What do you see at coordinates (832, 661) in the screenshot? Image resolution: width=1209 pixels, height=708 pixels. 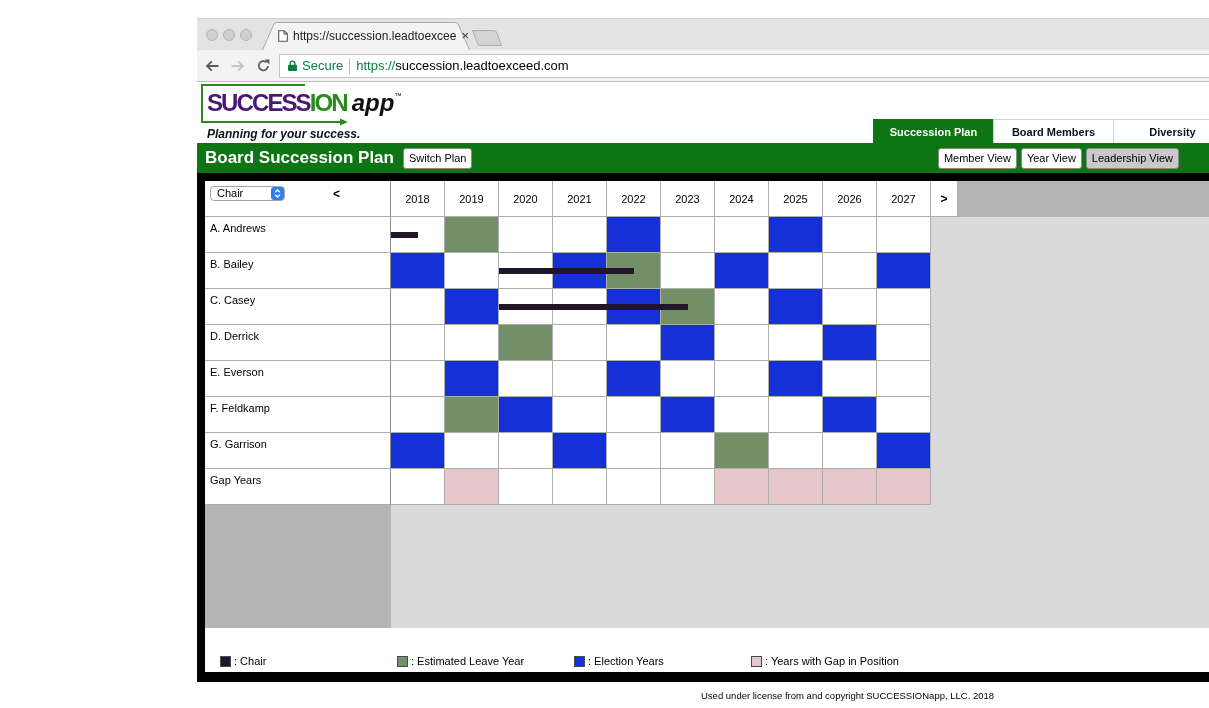 I see `legend-label: : Years with Gap in Position` at bounding box center [832, 661].